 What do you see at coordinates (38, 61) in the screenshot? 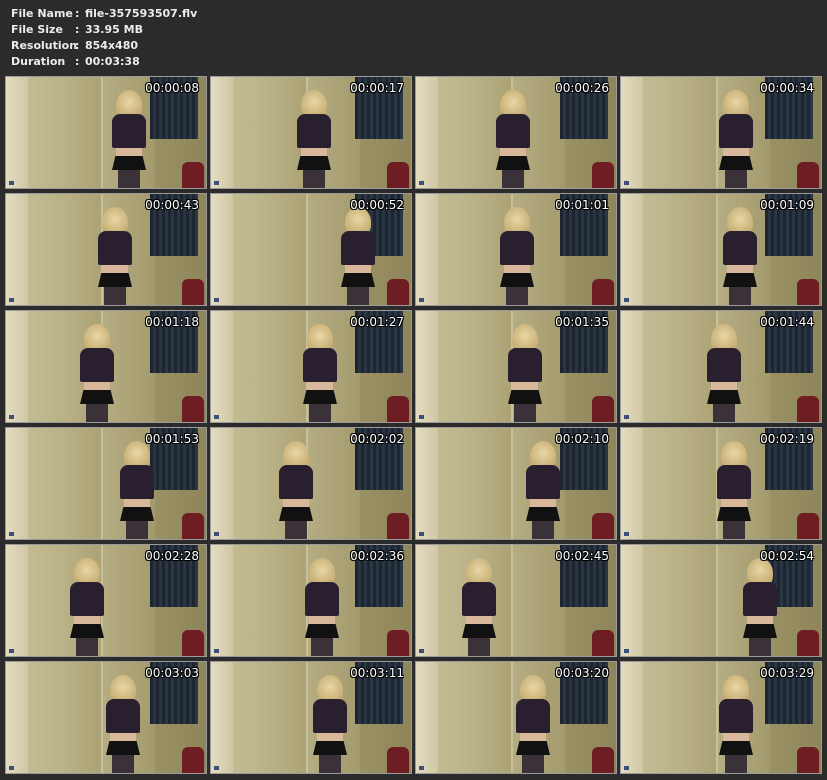
I see `duration-label: Duration` at bounding box center [38, 61].